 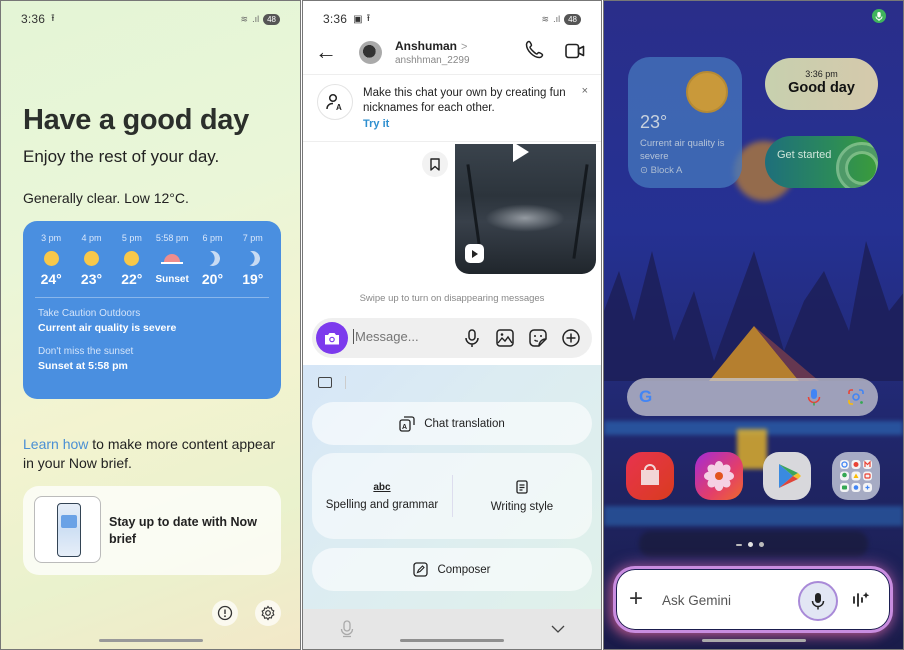 I want to click on ask-gemini-input: Ask Gemini, so click(x=696, y=600).